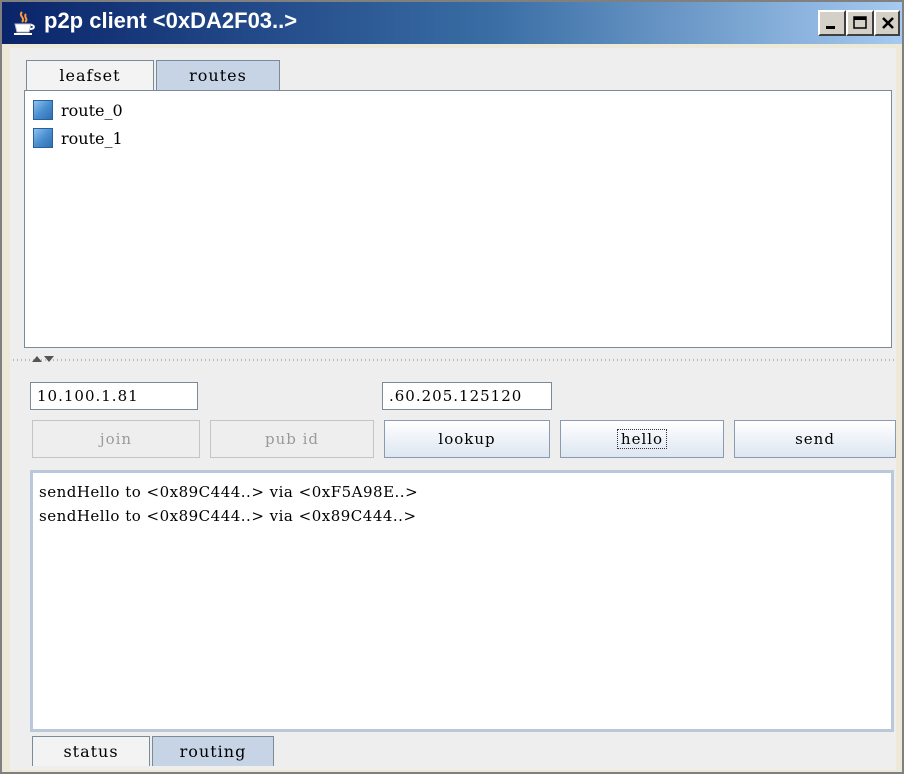 The width and height of the screenshot is (904, 774). I want to click on pub-id-button: pub id, so click(292, 439).